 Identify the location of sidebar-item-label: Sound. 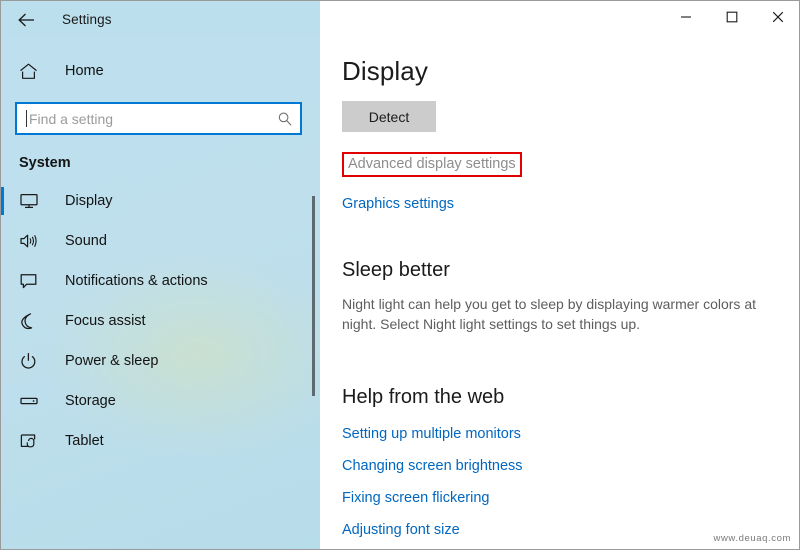
(86, 241).